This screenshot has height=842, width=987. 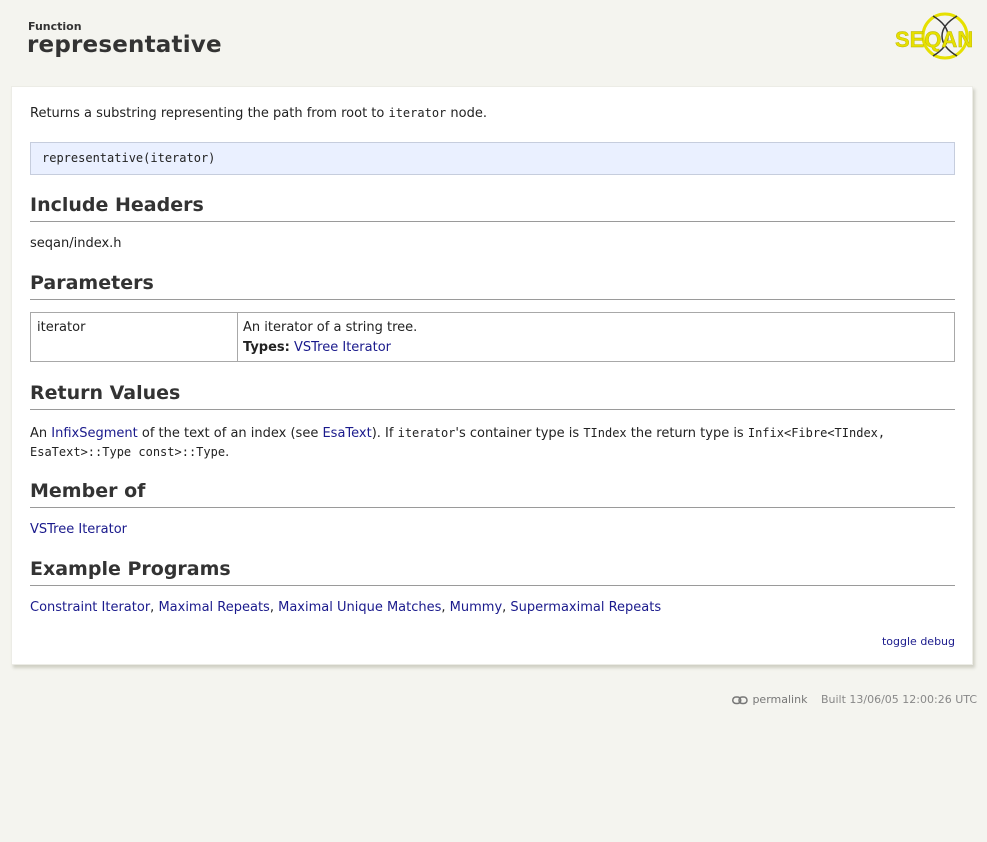 What do you see at coordinates (227, 452) in the screenshot?
I see `return-text: .` at bounding box center [227, 452].